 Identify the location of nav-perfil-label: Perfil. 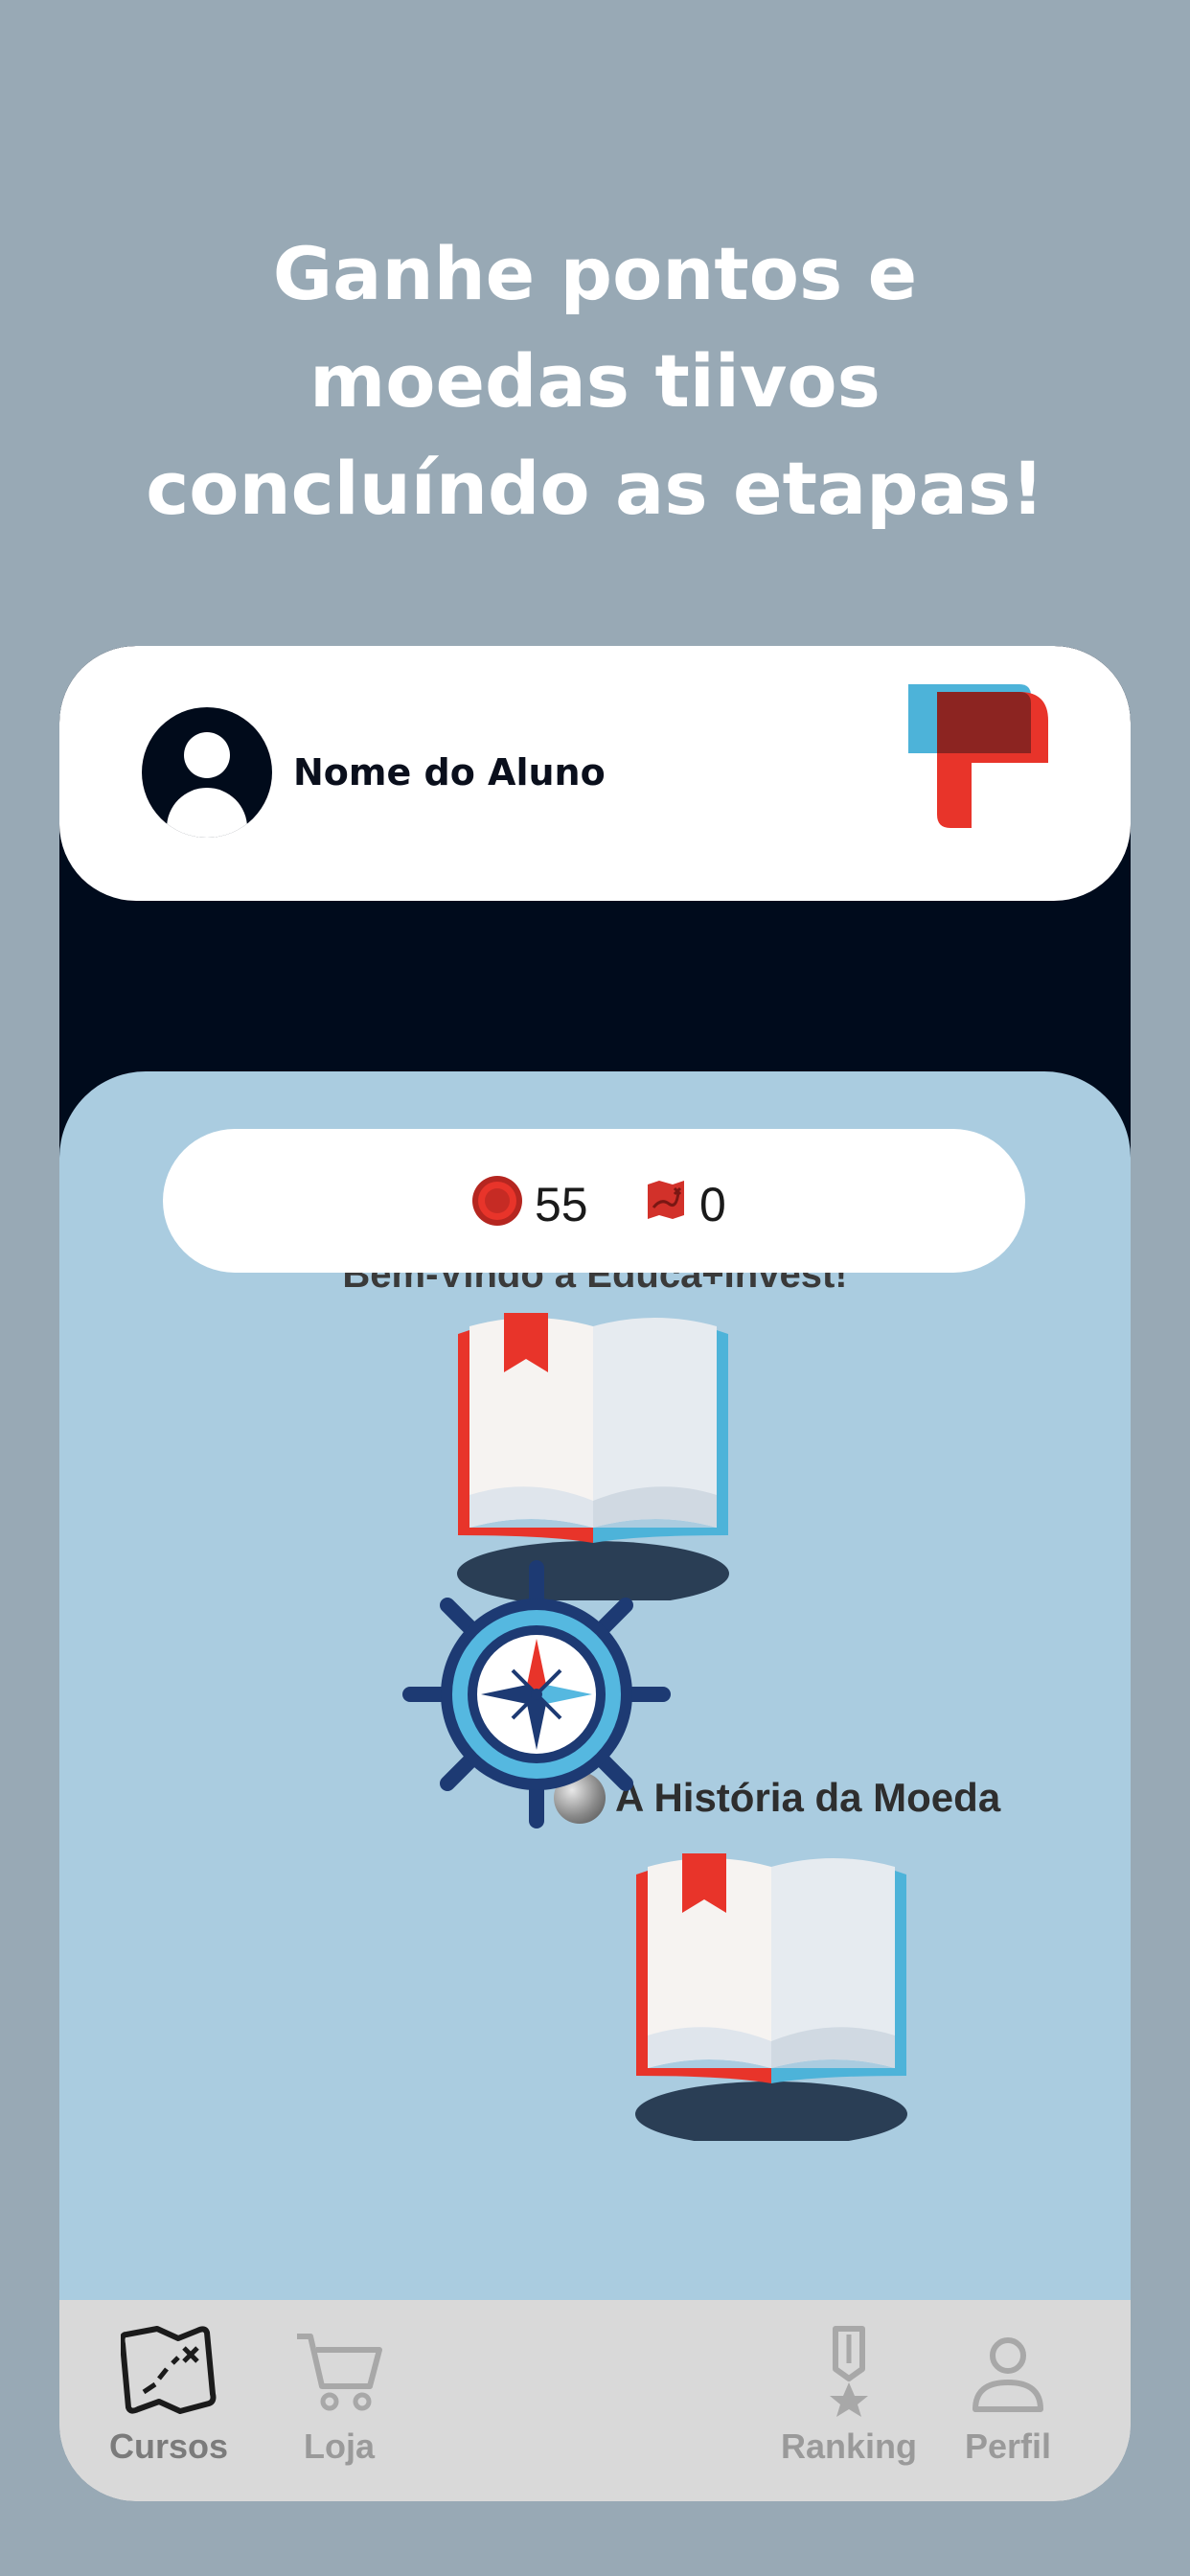
(1008, 2446).